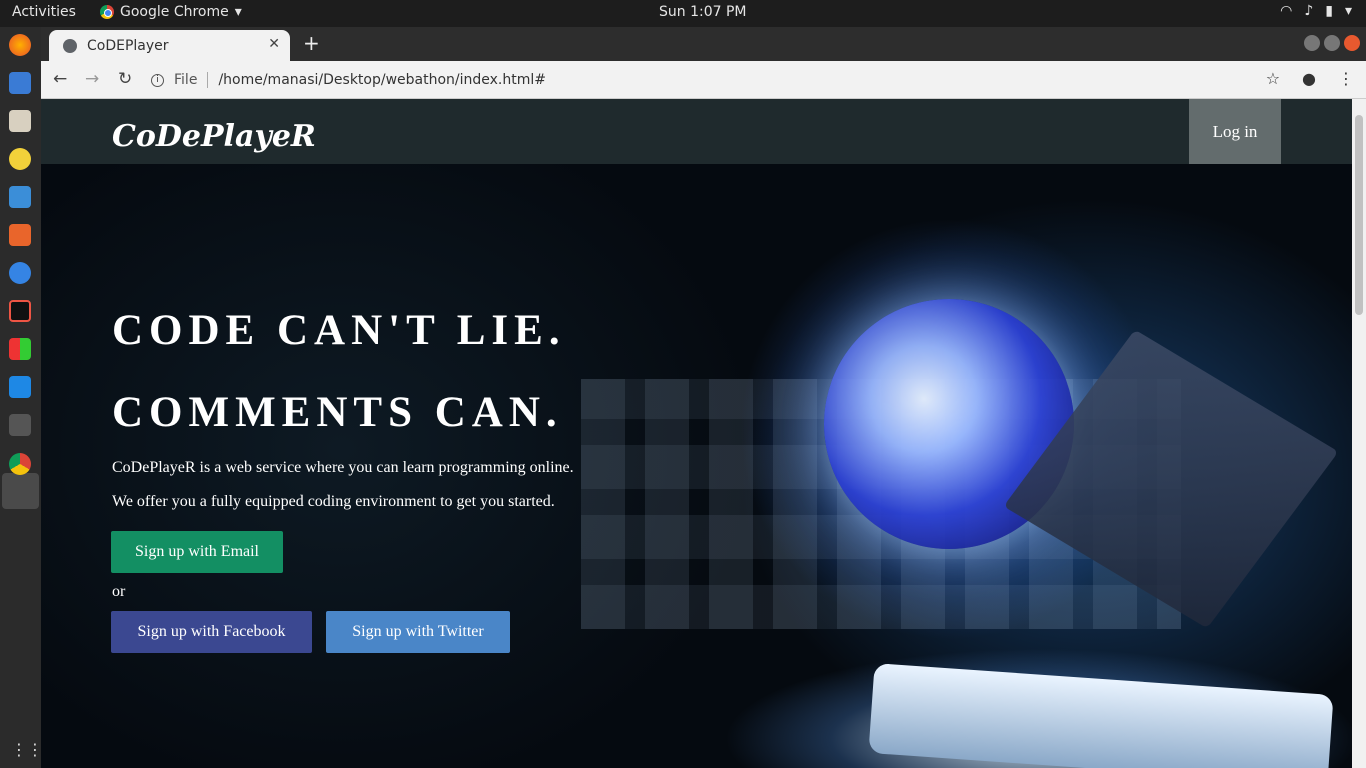  What do you see at coordinates (197, 552) in the screenshot?
I see `signup-email-button: Sign up with Email` at bounding box center [197, 552].